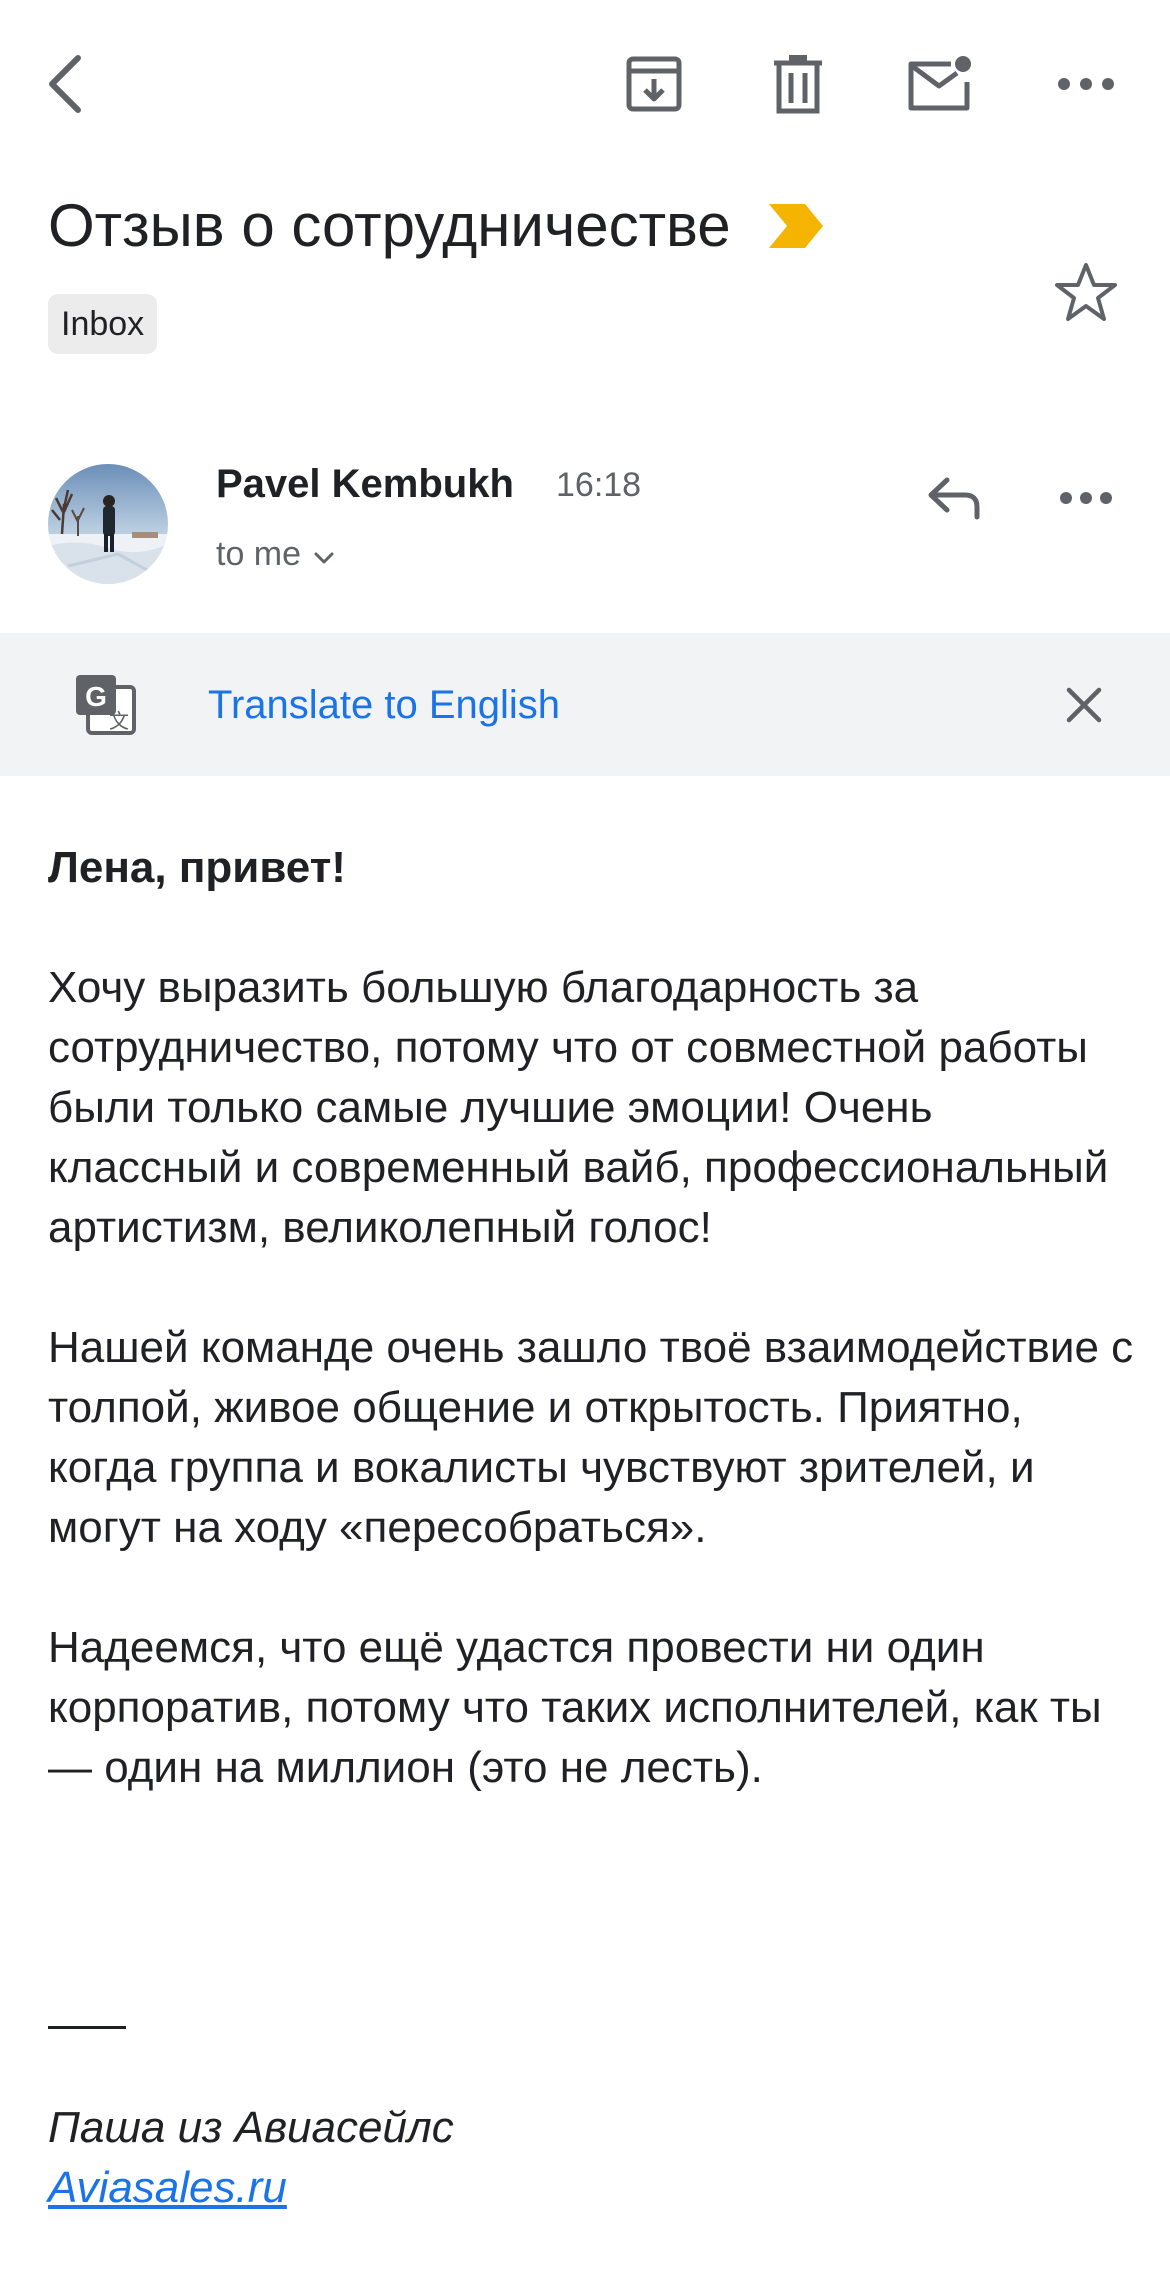 The height and width of the screenshot is (2271, 1170). I want to click on star-outline-icon, so click(1086, 294).